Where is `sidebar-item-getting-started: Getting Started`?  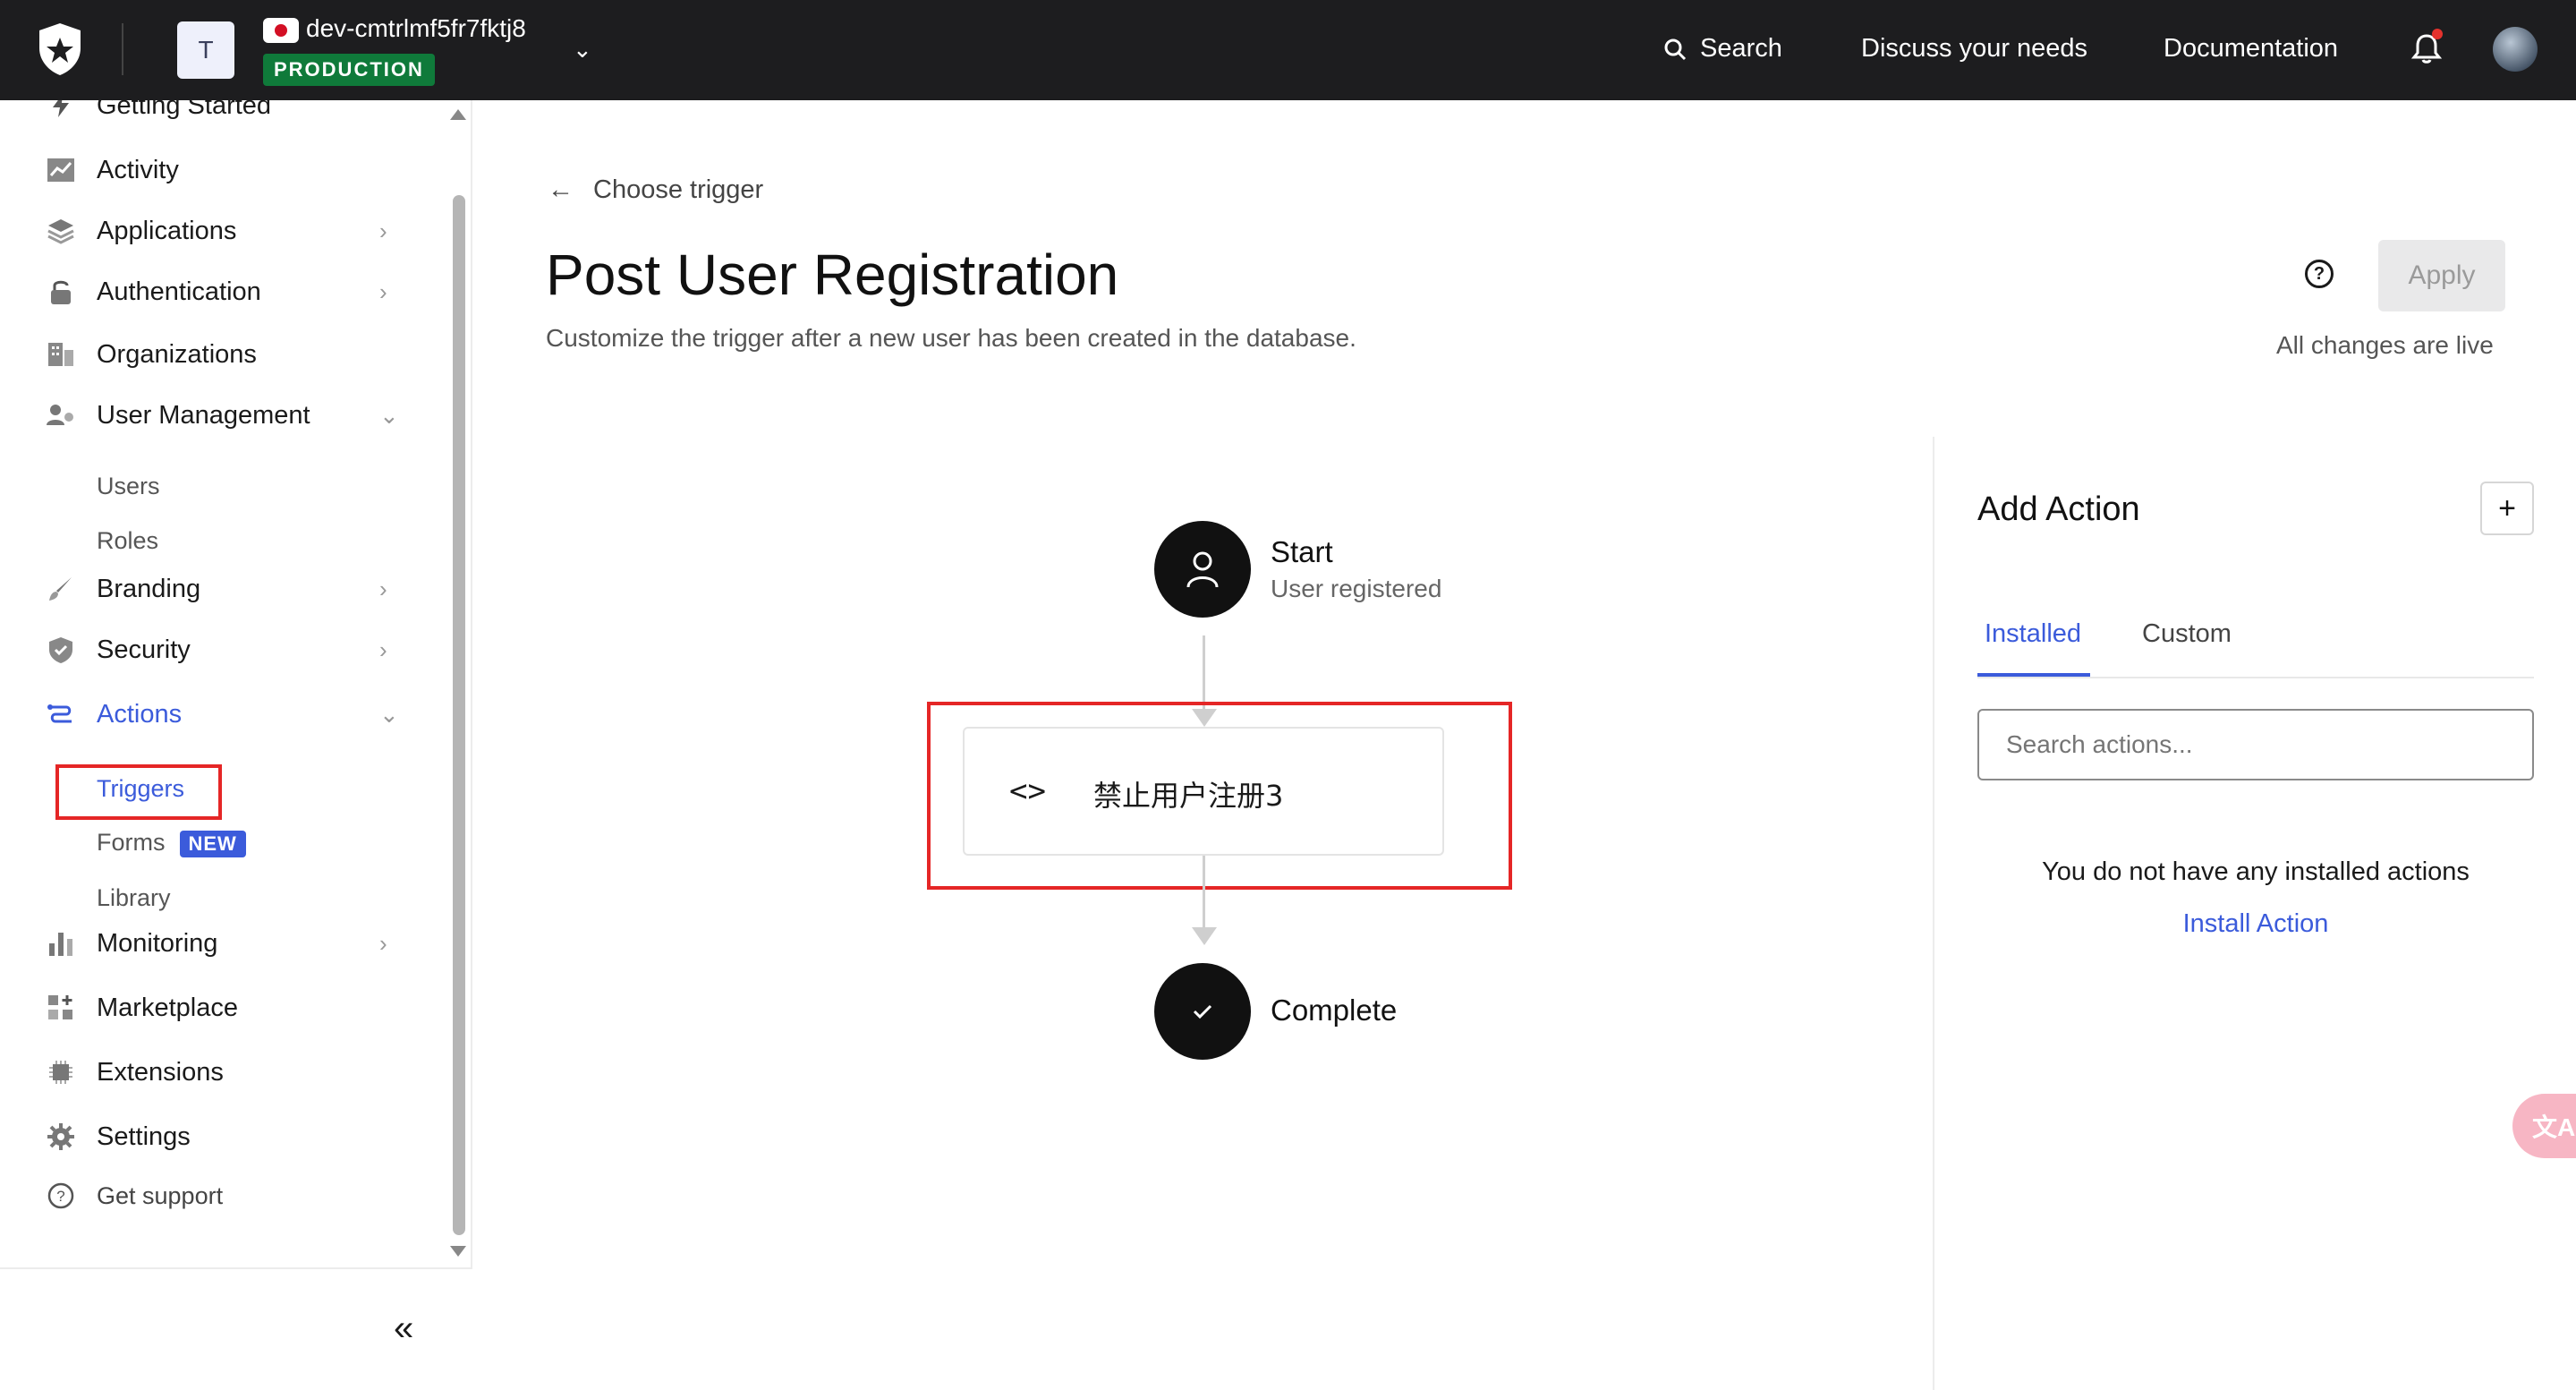
sidebar-item-getting-started: Getting Started is located at coordinates (223, 116).